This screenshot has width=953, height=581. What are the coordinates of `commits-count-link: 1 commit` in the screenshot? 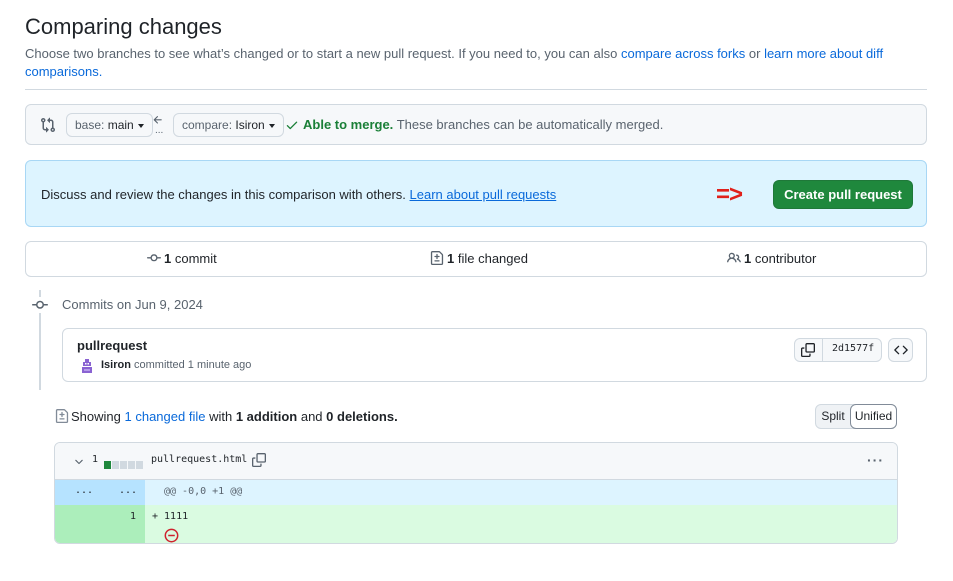 It's located at (182, 258).